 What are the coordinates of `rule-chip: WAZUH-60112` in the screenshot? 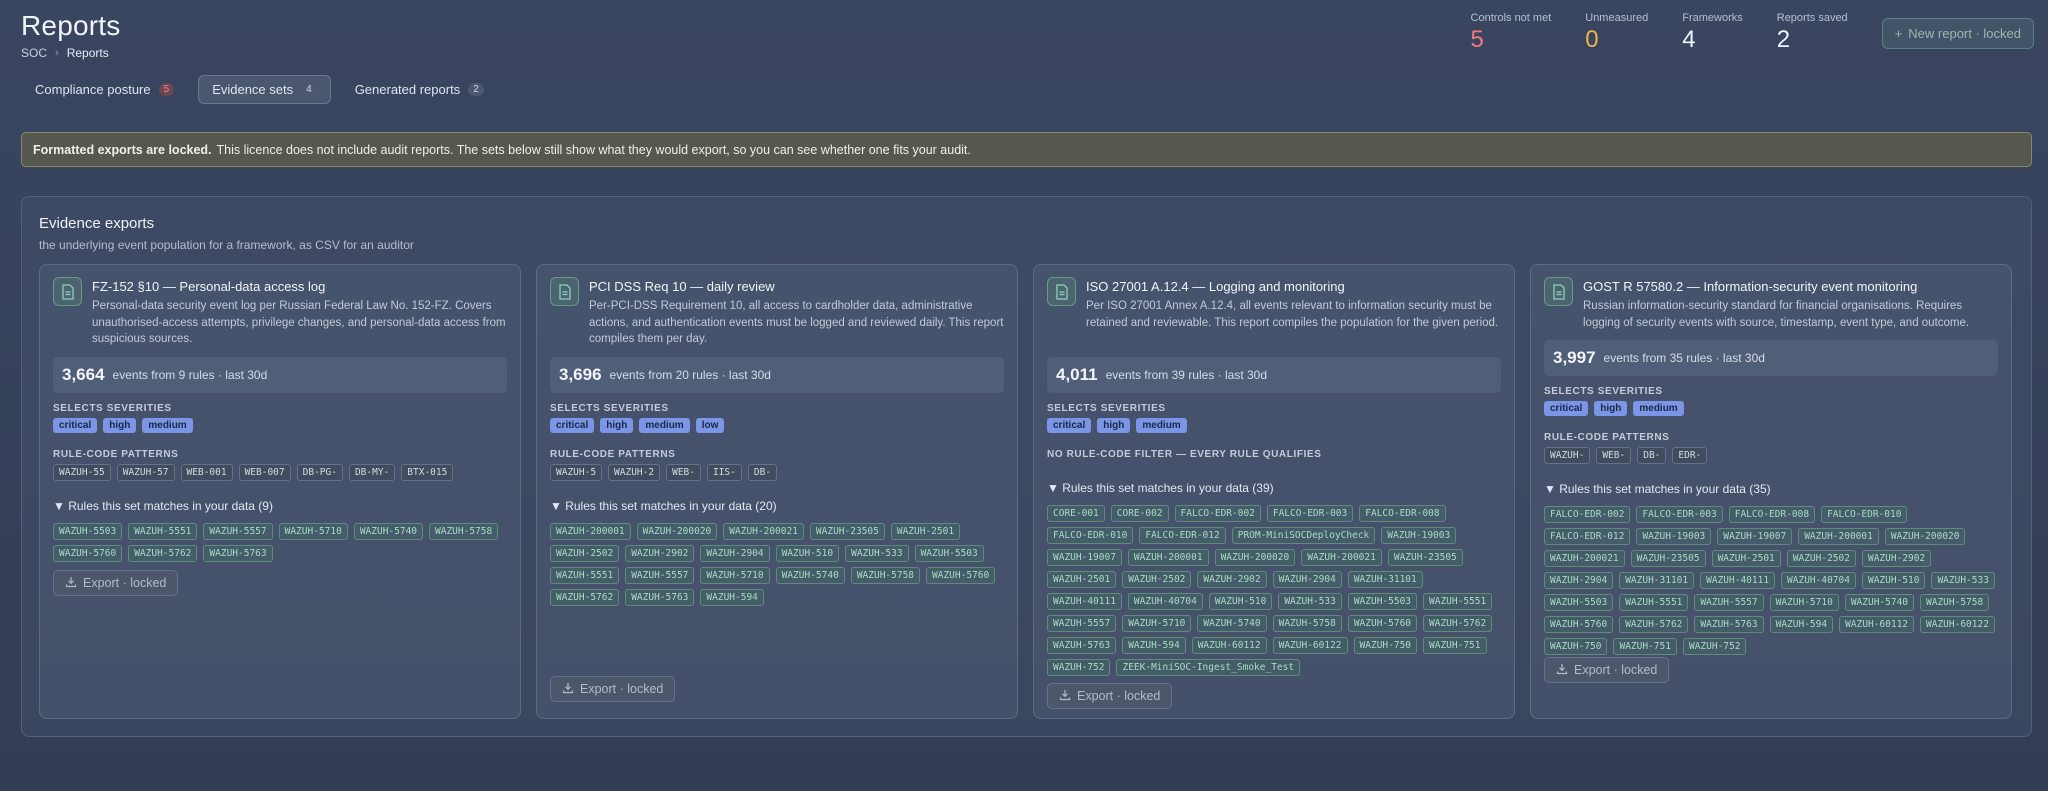 It's located at (1229, 645).